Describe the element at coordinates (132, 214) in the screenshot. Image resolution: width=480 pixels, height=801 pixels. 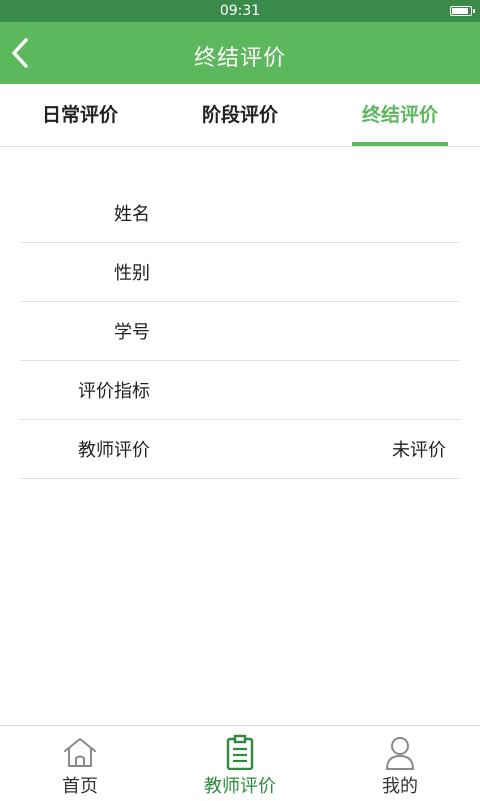
I see `row-label-name: 姓名` at that location.